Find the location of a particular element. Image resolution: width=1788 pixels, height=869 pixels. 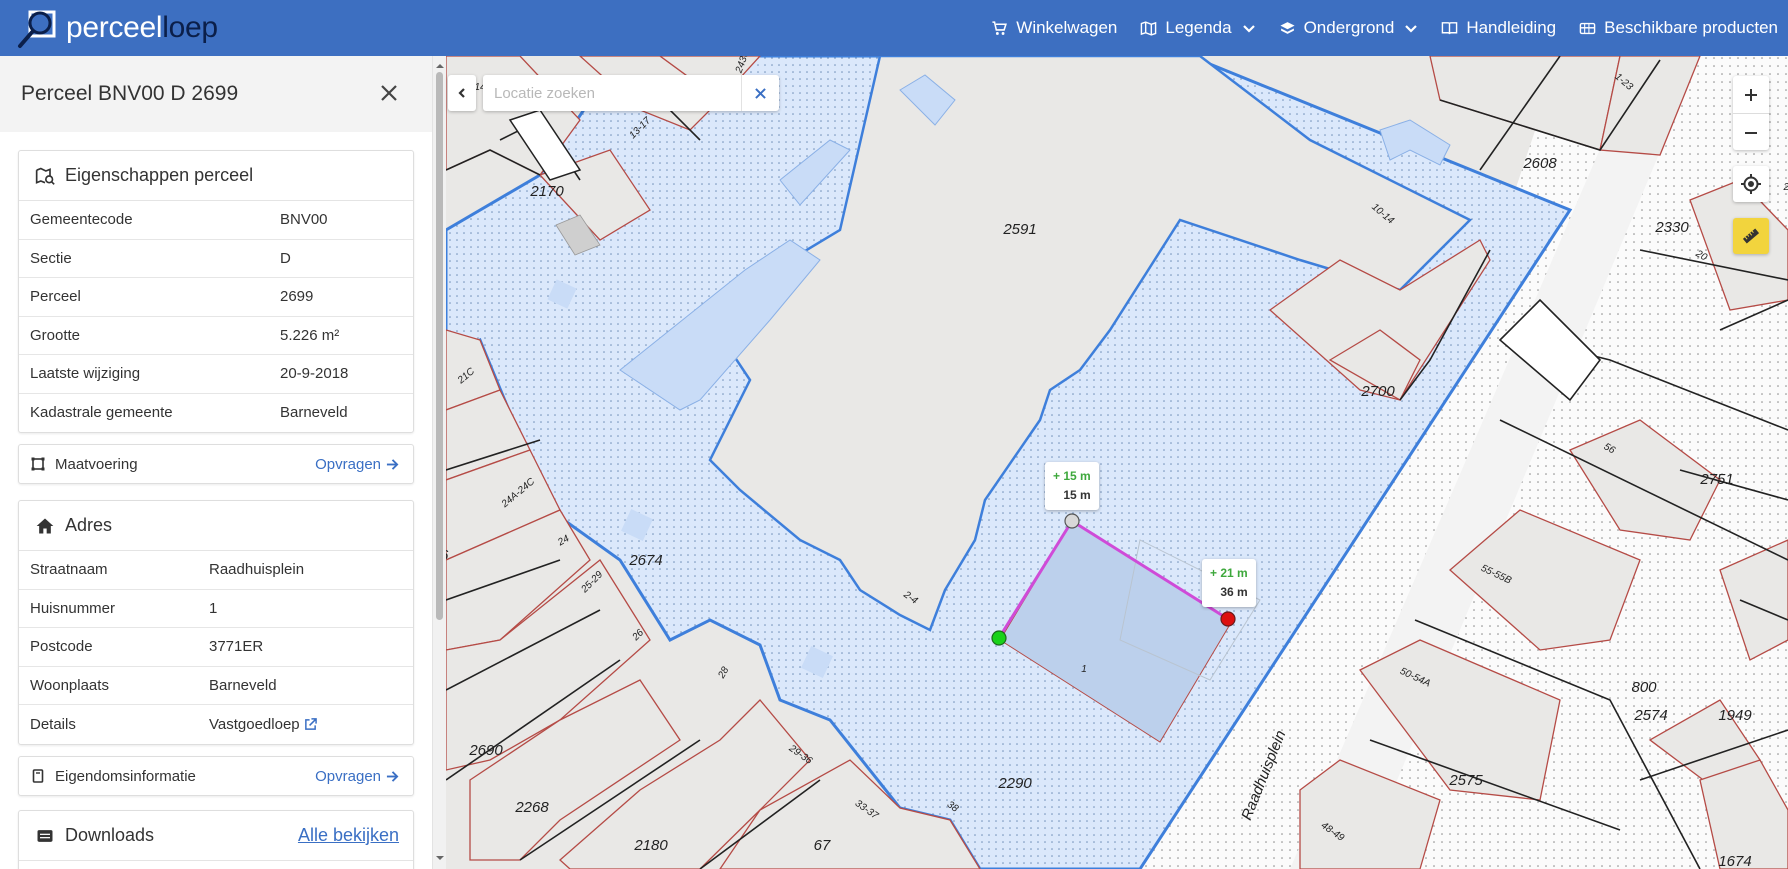

scroll-down-icon is located at coordinates (440, 858).